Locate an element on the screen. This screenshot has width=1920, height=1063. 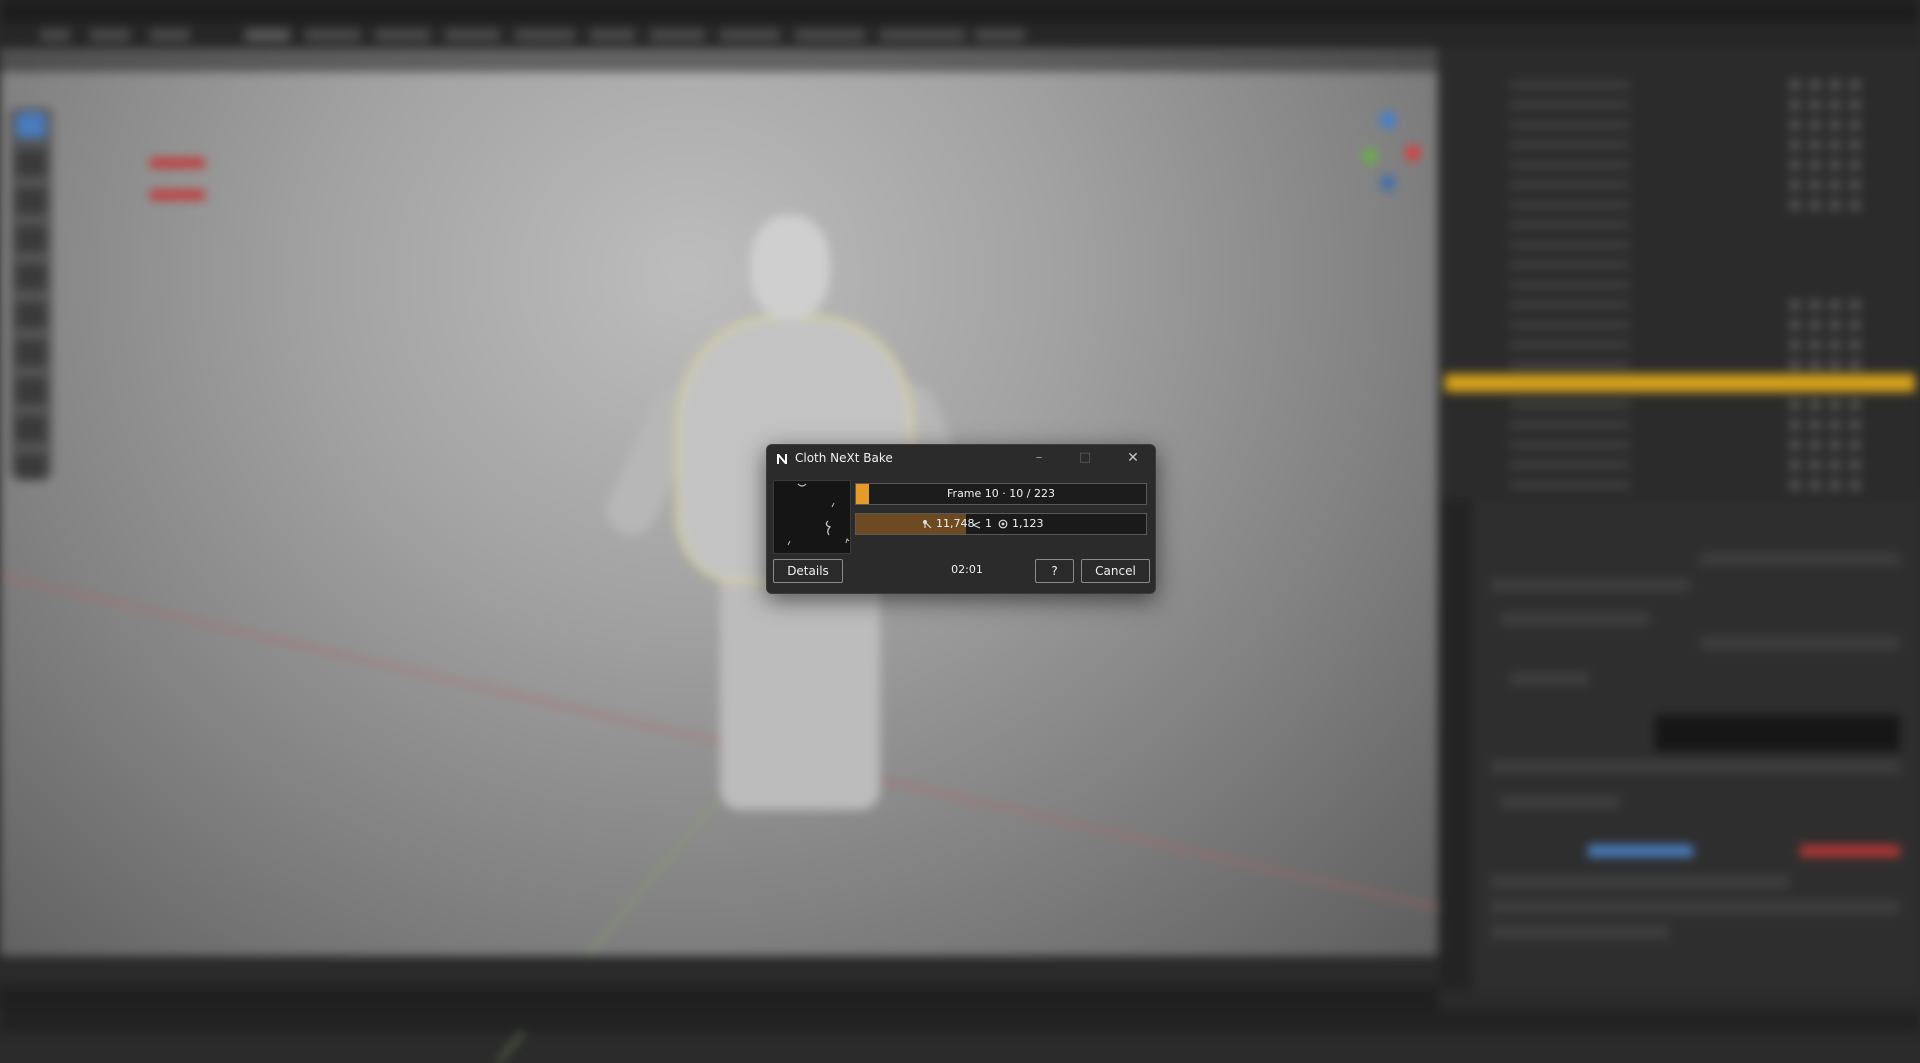
bake-stats-bar: 11,748 1 1,123 is located at coordinates (1001, 524).